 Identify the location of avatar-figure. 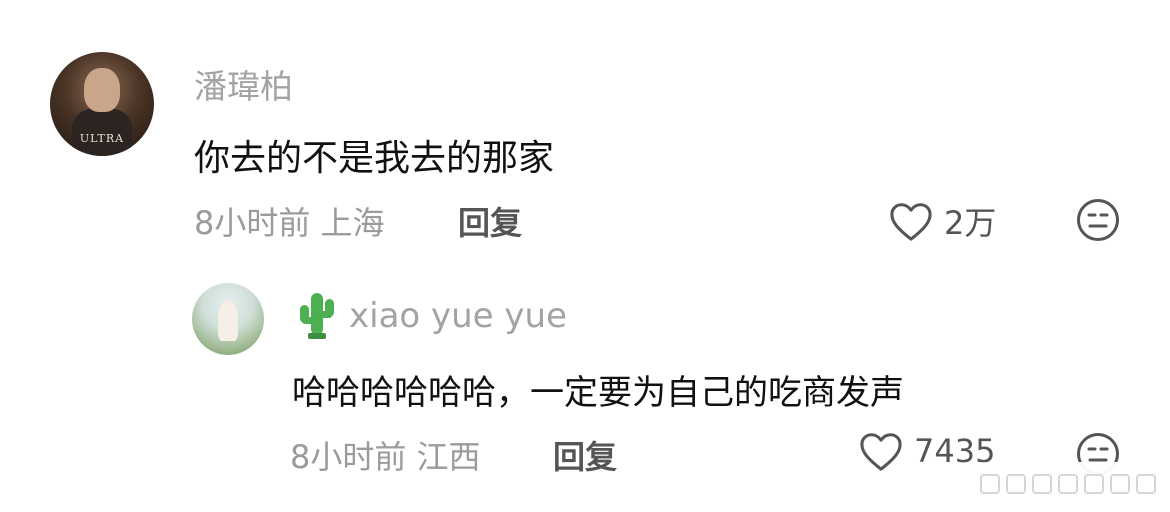
(228, 321).